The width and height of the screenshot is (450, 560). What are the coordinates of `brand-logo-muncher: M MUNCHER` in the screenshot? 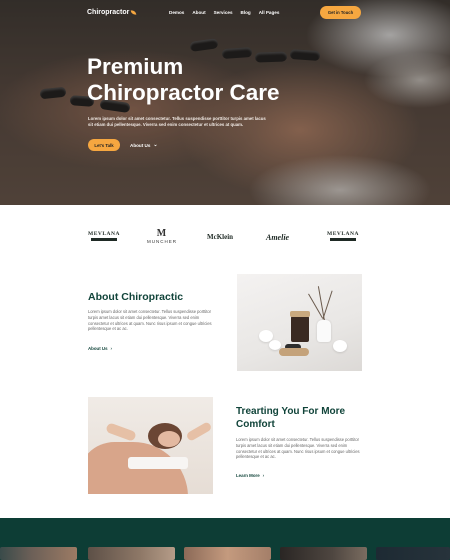 It's located at (162, 236).